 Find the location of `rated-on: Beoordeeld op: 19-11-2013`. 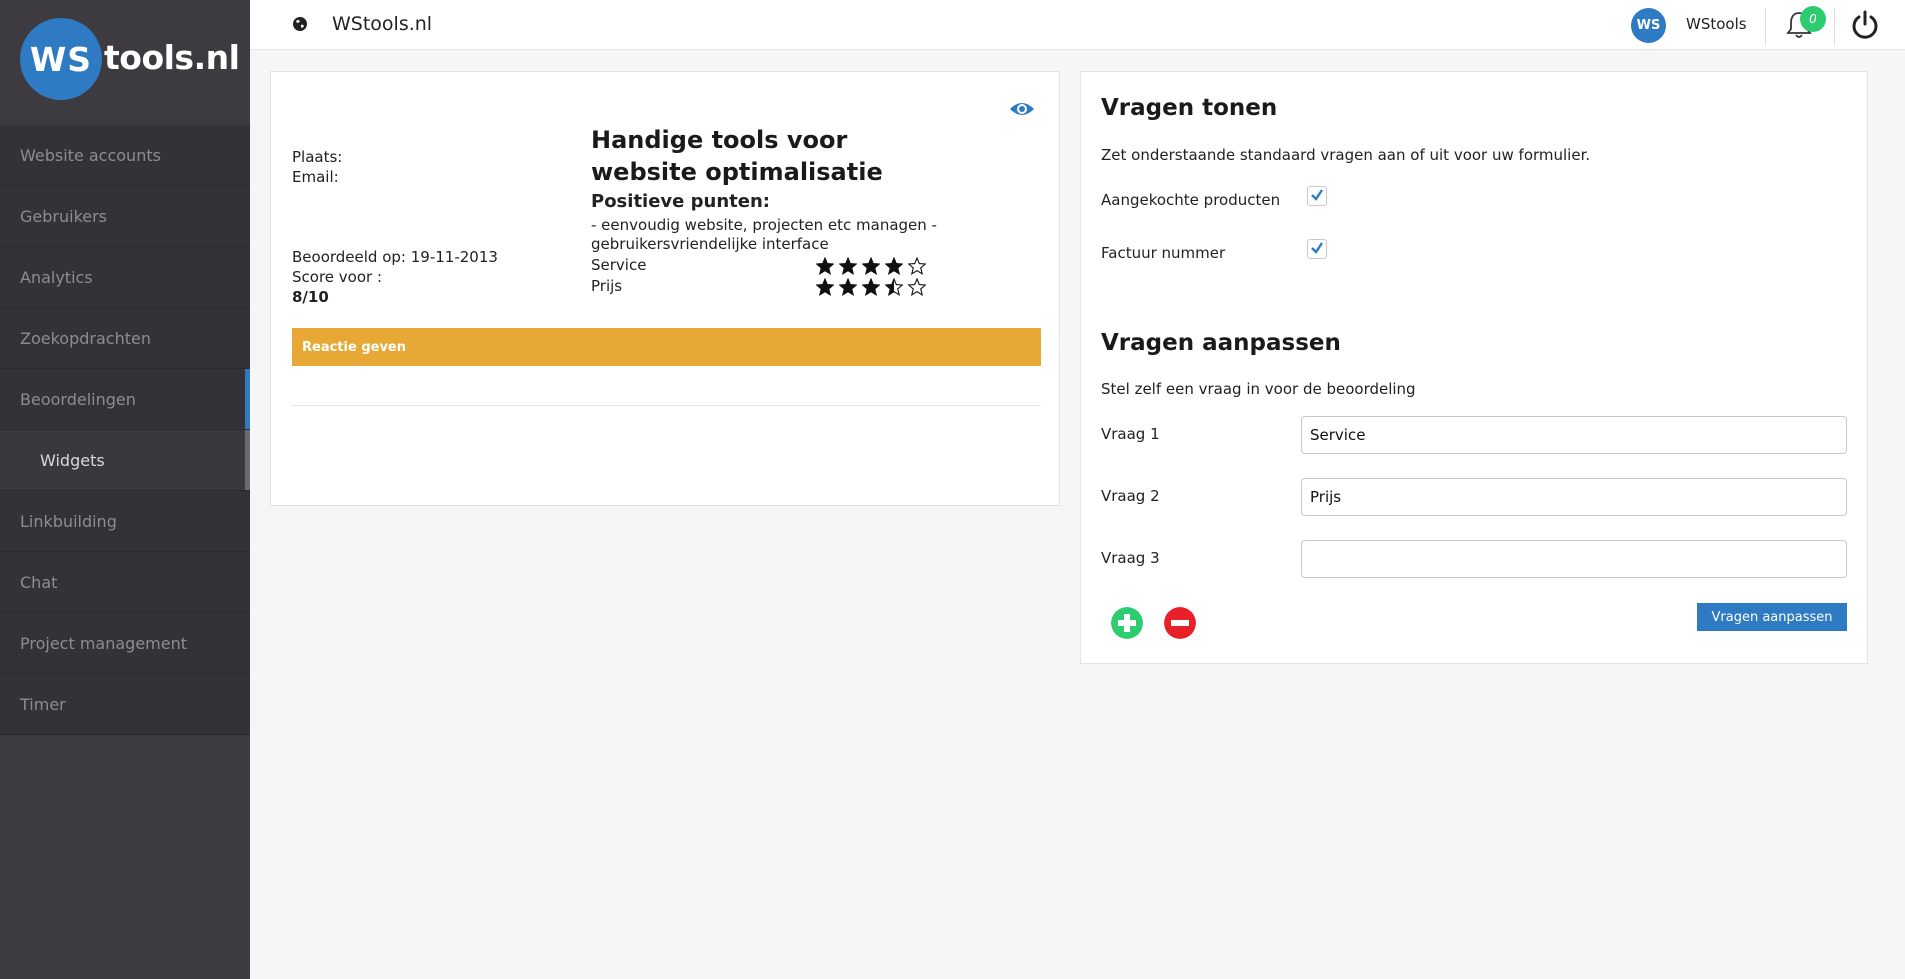

rated-on: Beoordeeld op: 19-11-2013 is located at coordinates (395, 257).